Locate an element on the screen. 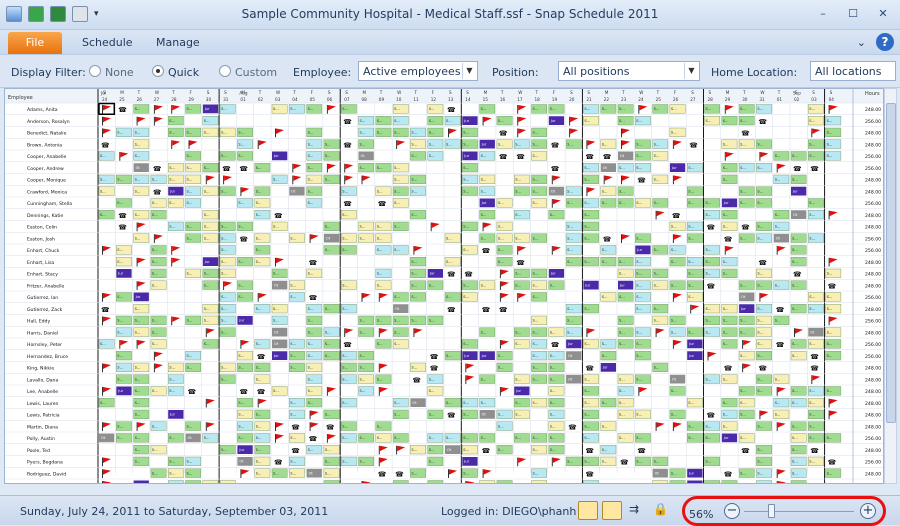 This screenshot has height=526, width=900. day-number: 25 is located at coordinates (659, 99).